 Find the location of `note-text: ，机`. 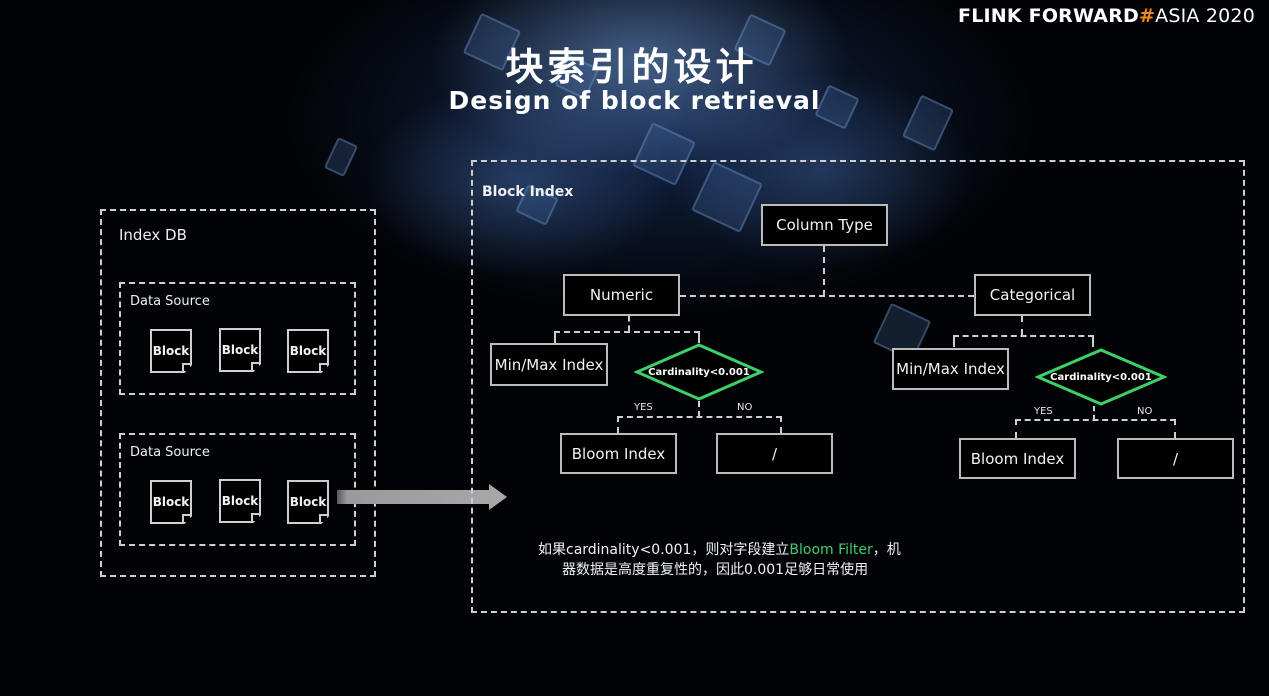

note-text: ，机 is located at coordinates (886, 550).